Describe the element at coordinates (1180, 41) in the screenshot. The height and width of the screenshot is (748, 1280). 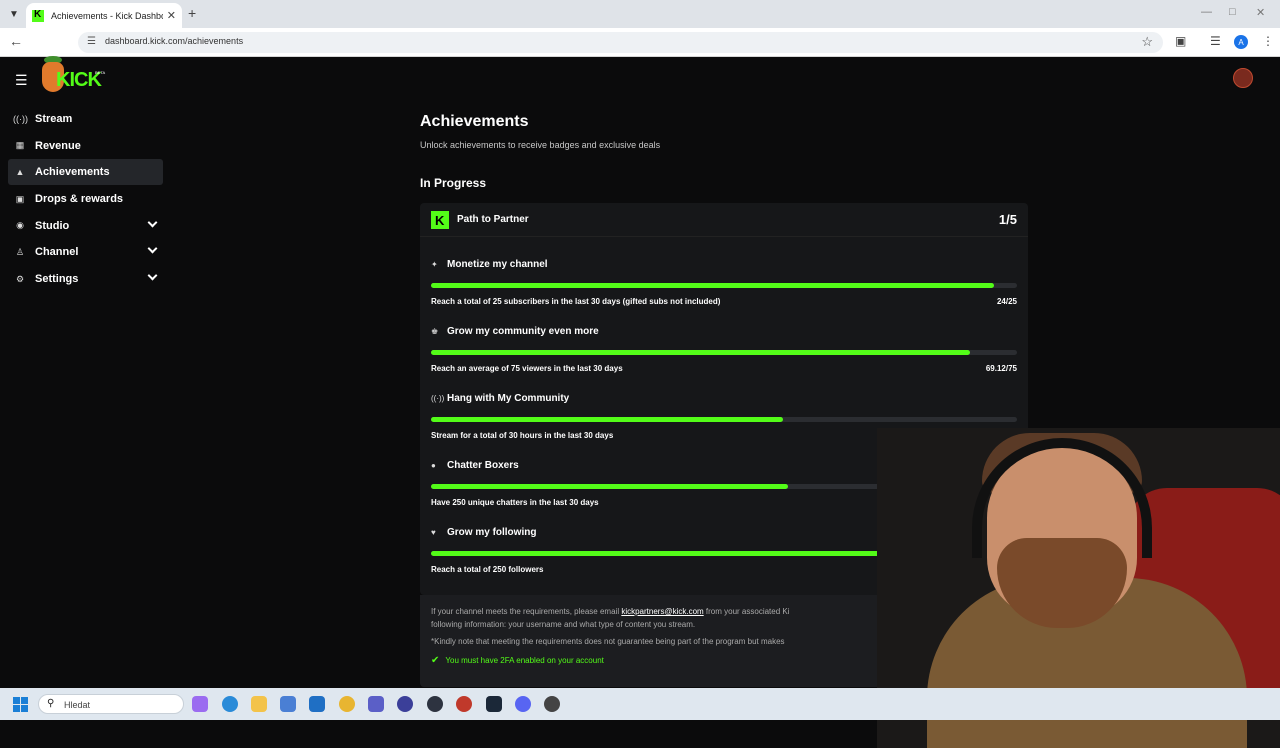
I see `extensions-icon: ▣` at that location.